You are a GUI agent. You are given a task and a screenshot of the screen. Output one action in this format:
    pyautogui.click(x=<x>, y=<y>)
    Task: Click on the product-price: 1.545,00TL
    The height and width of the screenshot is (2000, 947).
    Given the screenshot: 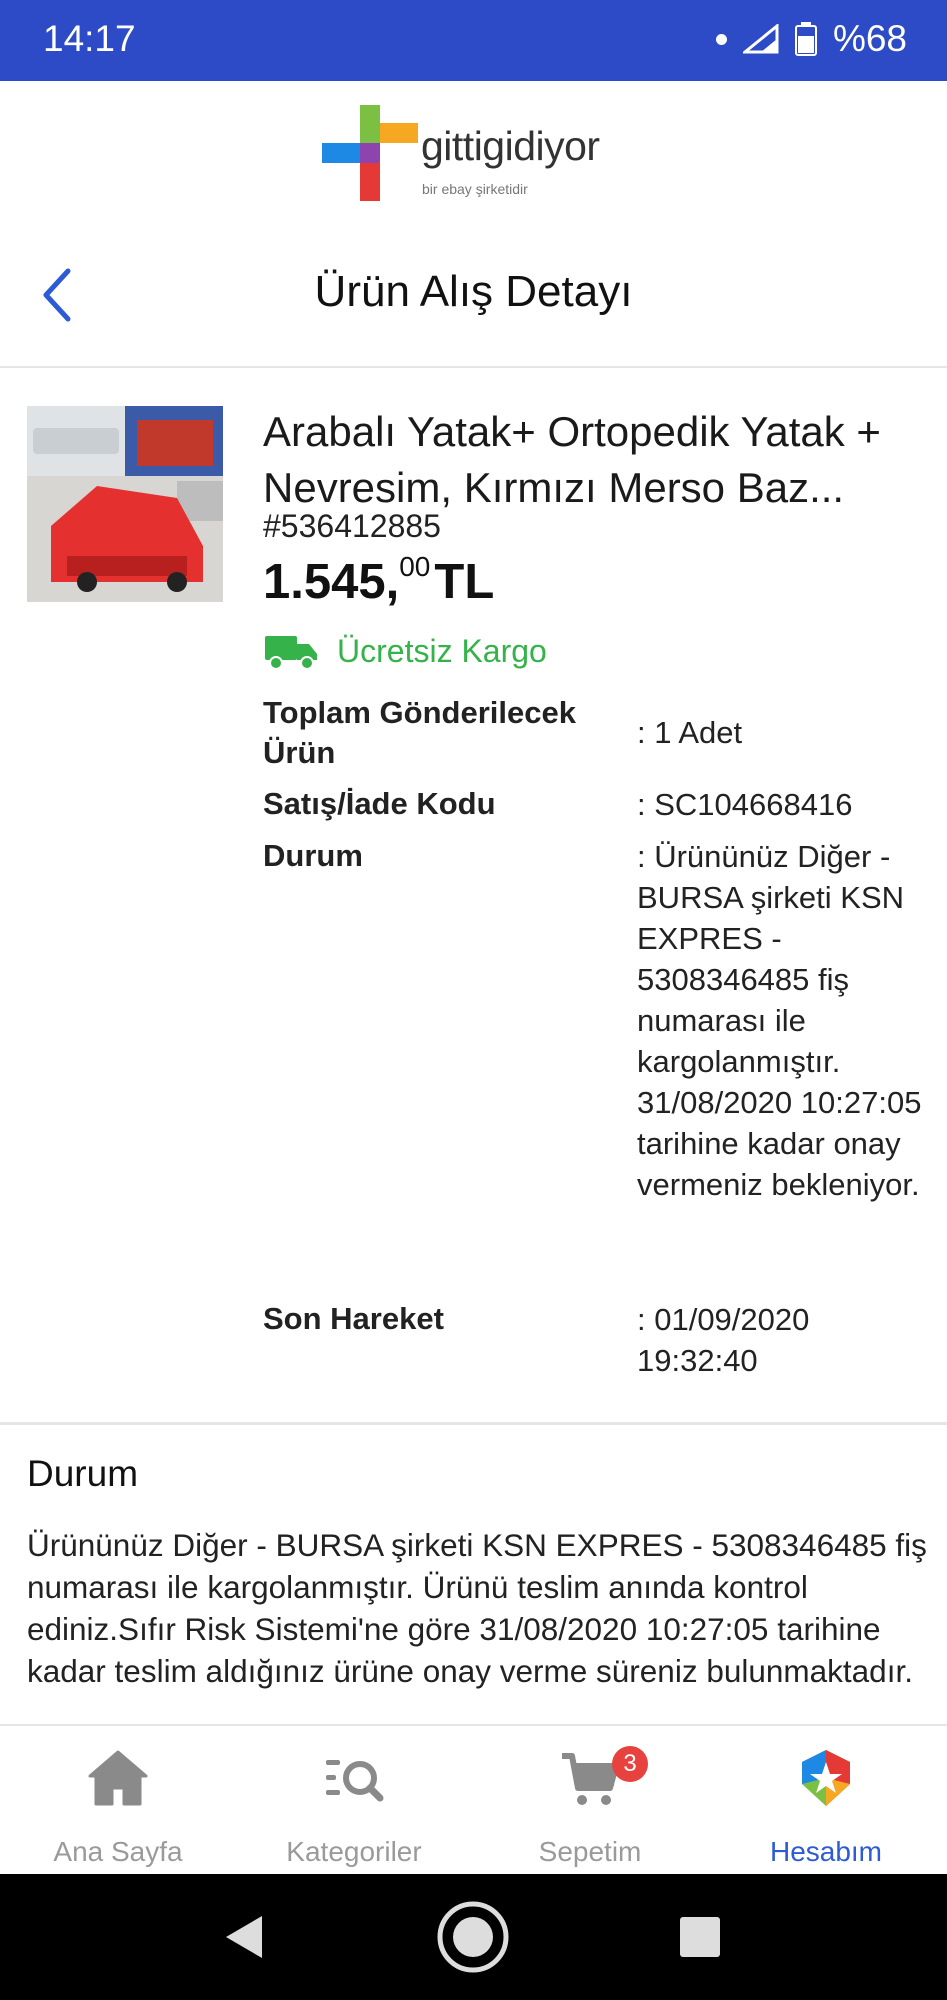 What is the action you would take?
    pyautogui.click(x=378, y=580)
    